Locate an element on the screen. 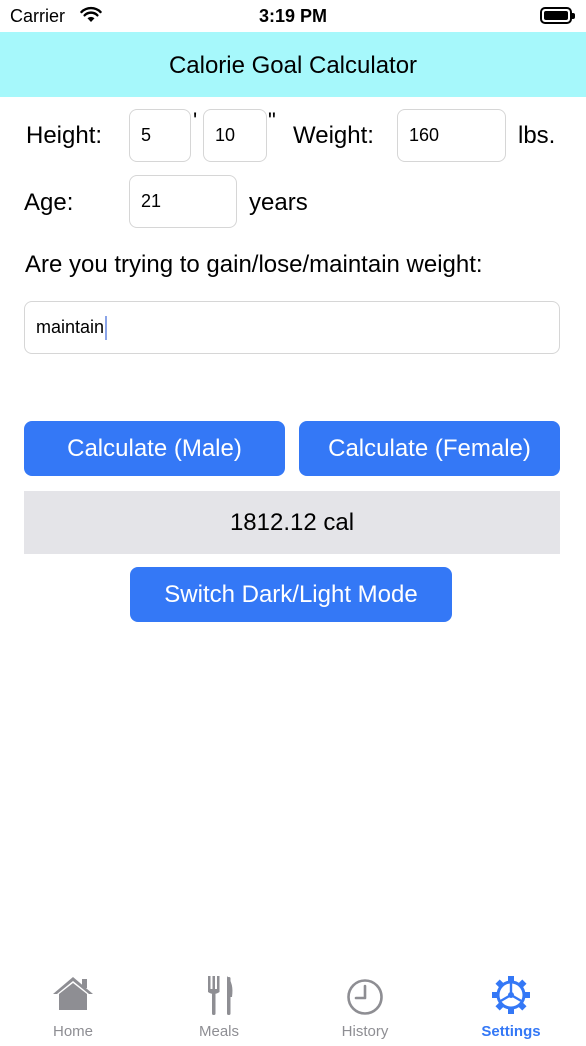 The width and height of the screenshot is (586, 1046). text-cursor is located at coordinates (106, 327).